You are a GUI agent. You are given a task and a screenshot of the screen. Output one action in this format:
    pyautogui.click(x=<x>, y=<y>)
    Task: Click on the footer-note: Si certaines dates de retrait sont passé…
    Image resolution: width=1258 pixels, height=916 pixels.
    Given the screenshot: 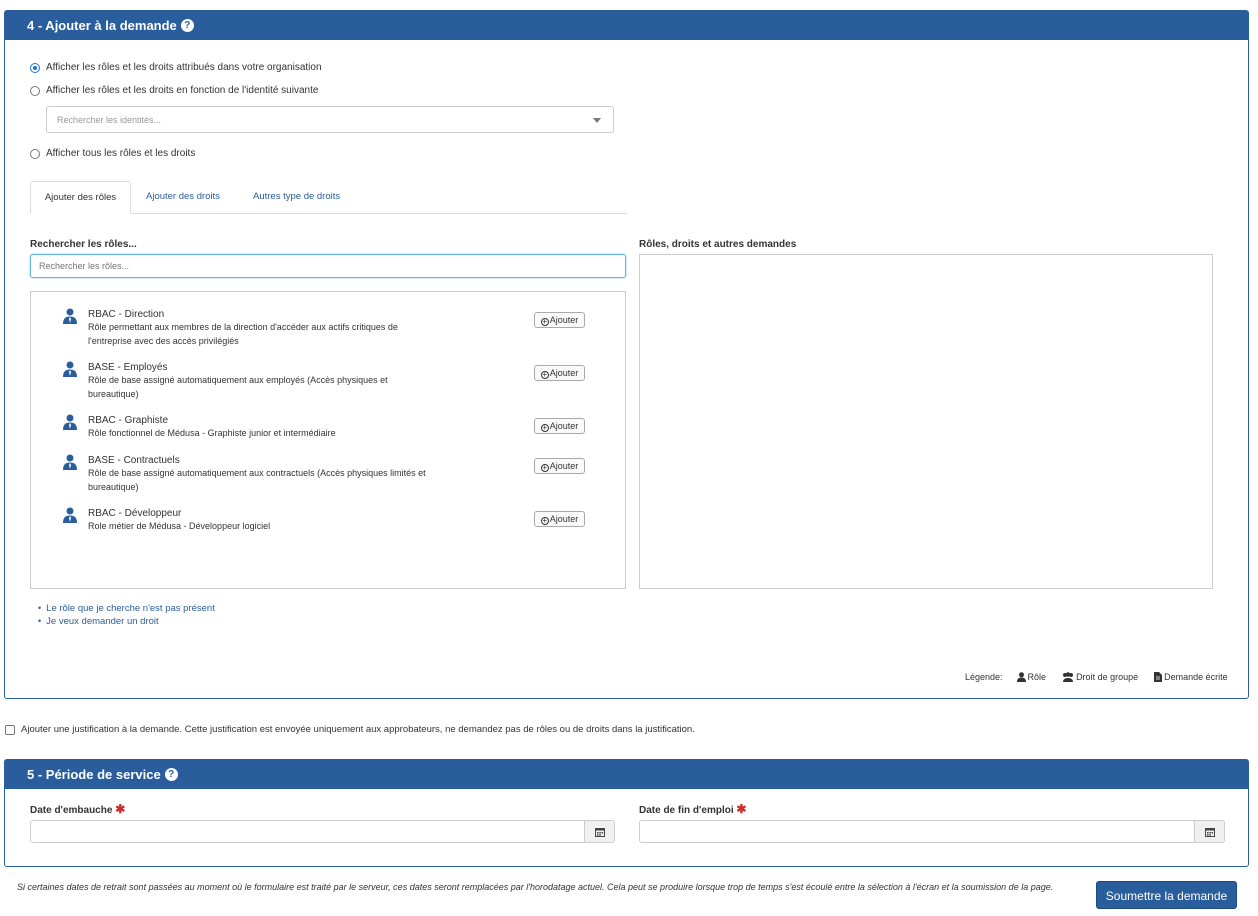 What is the action you would take?
    pyautogui.click(x=535, y=887)
    